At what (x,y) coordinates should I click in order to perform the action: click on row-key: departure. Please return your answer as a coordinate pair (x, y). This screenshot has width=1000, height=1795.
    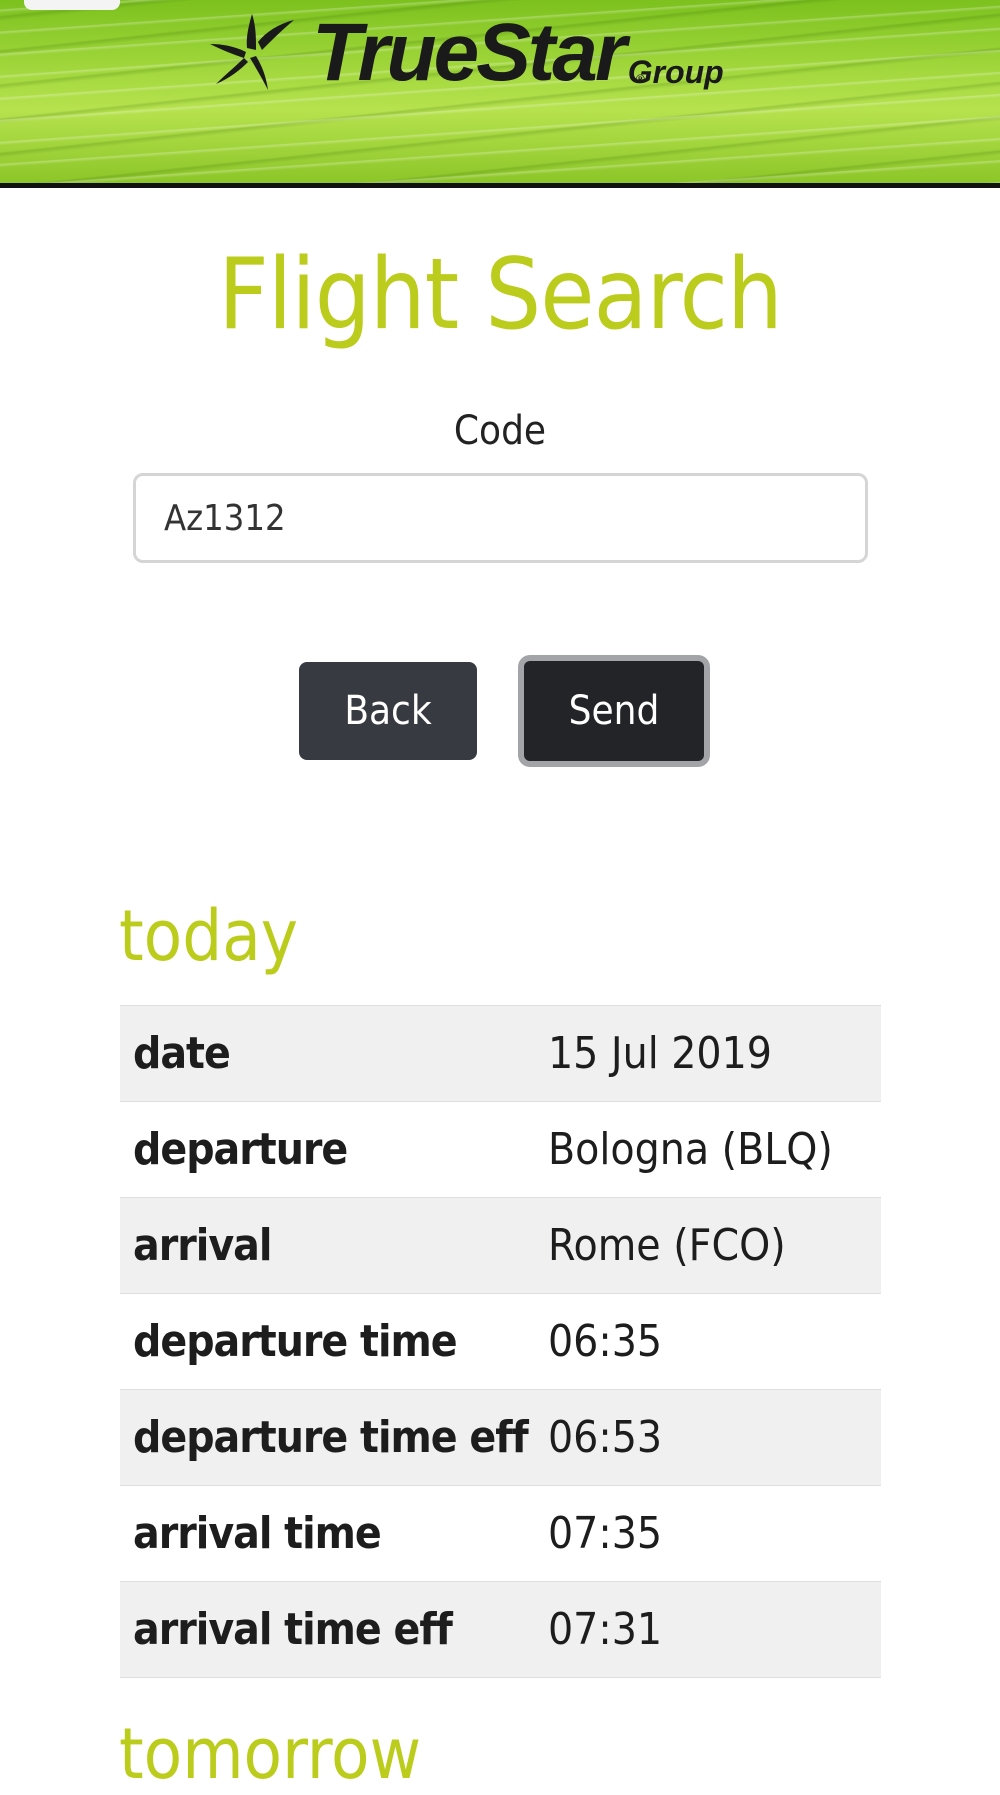
    Looking at the image, I should click on (240, 1149).